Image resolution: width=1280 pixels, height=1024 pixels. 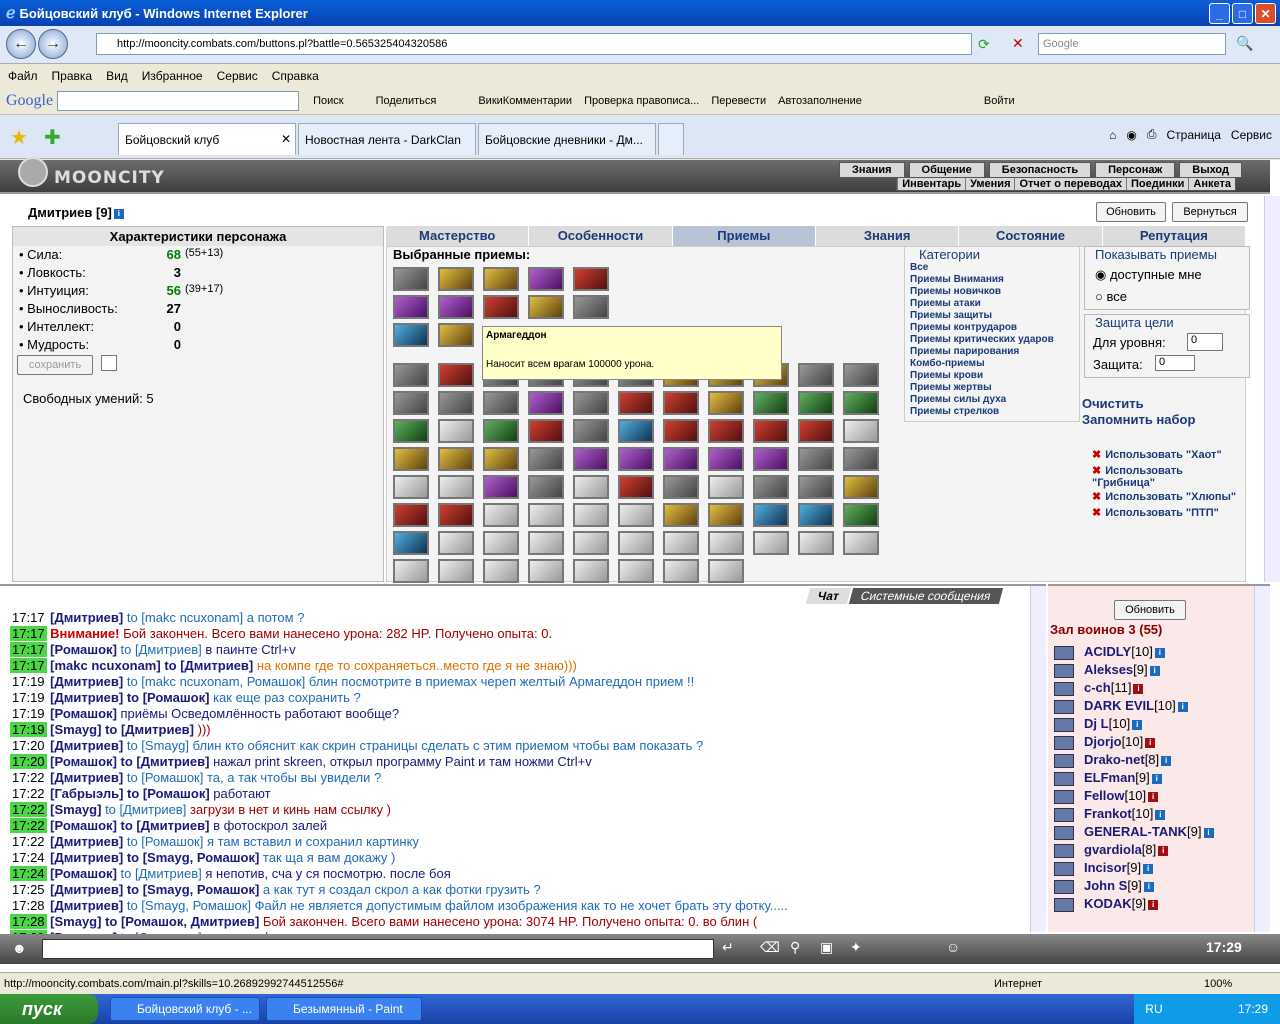 I want to click on user-name: Alekses, so click(x=1108, y=669).